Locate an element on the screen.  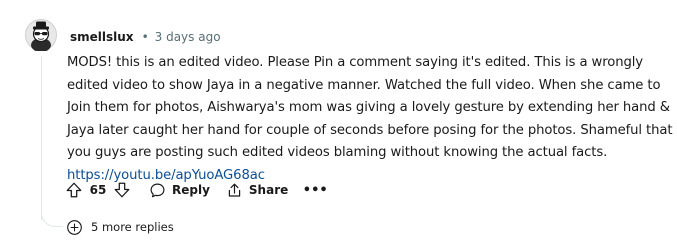
upvote-arrow-icon is located at coordinates (74, 190).